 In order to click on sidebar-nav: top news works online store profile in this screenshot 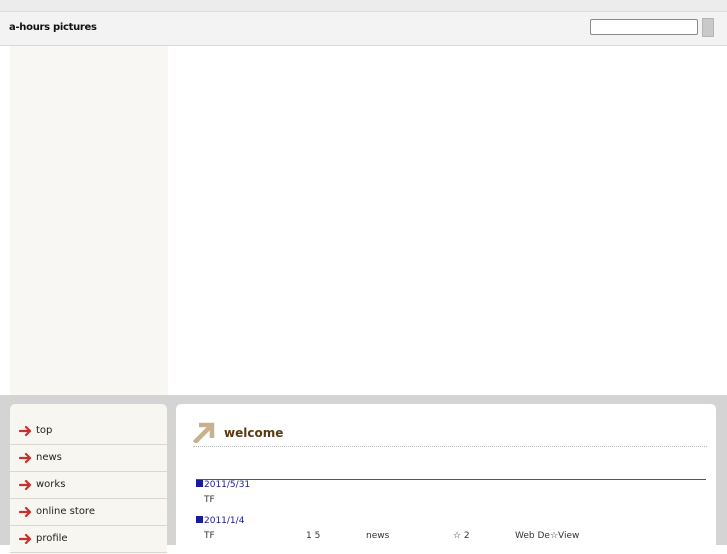, I will do `click(88, 479)`.